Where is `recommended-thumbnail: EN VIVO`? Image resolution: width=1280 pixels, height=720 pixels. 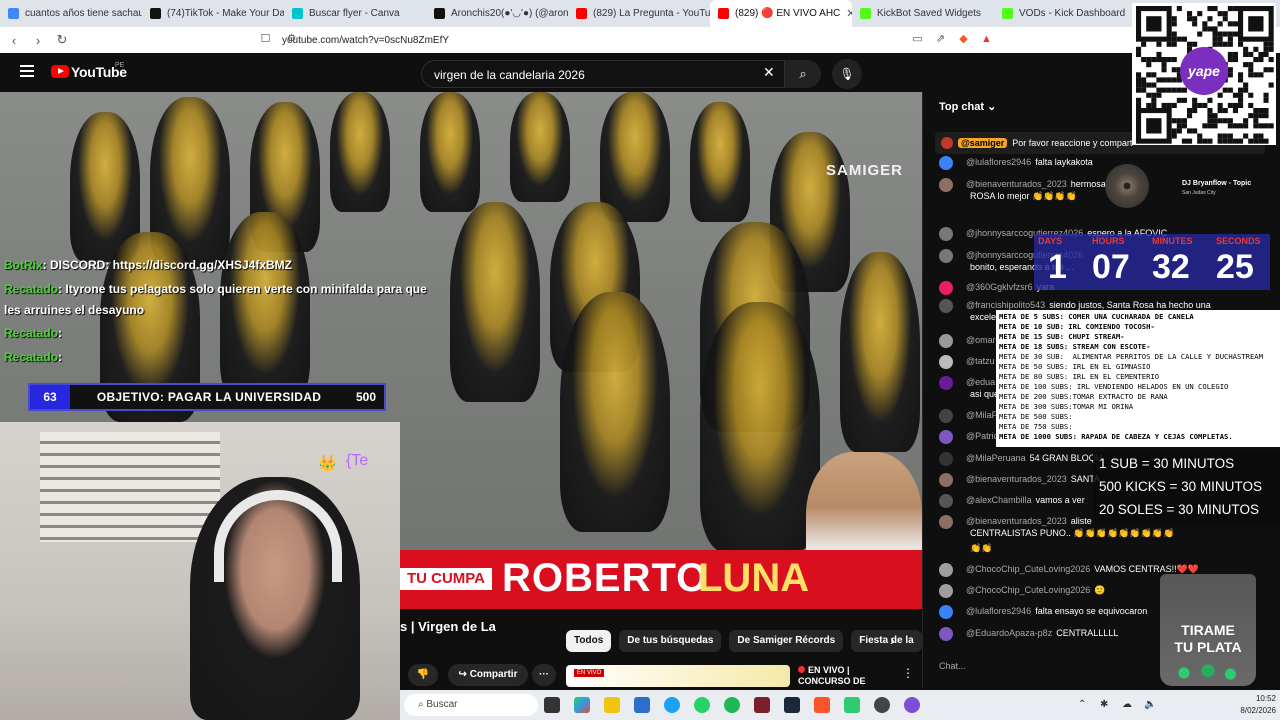
recommended-thumbnail: EN VIVO is located at coordinates (678, 676).